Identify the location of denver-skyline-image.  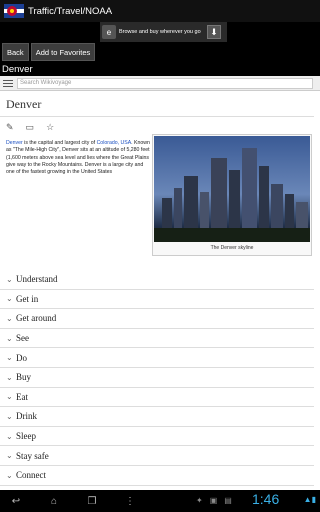
(232, 189).